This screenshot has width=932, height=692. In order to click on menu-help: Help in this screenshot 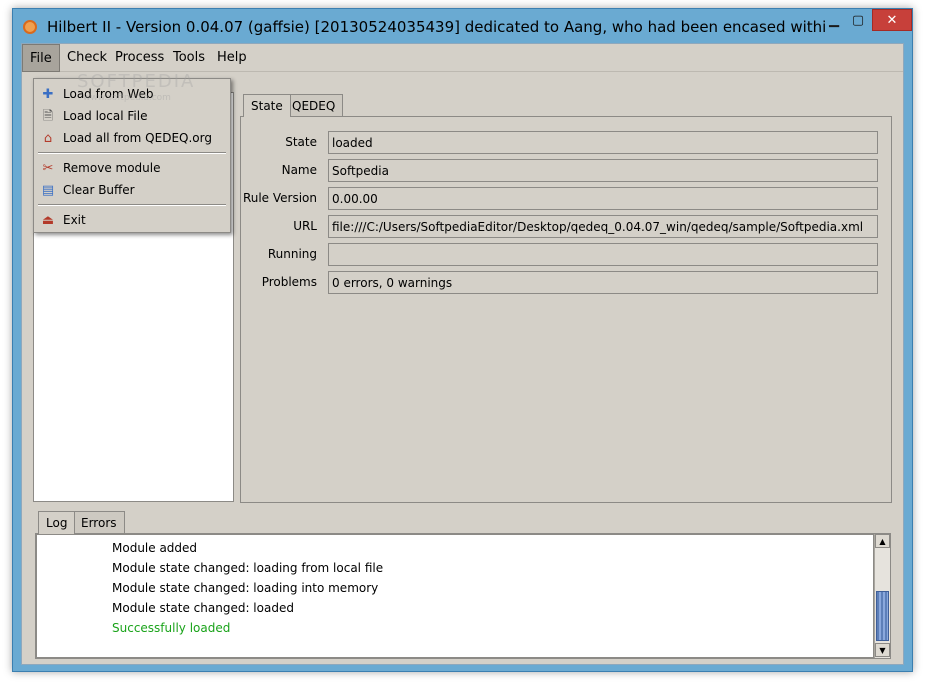, I will do `click(232, 57)`.